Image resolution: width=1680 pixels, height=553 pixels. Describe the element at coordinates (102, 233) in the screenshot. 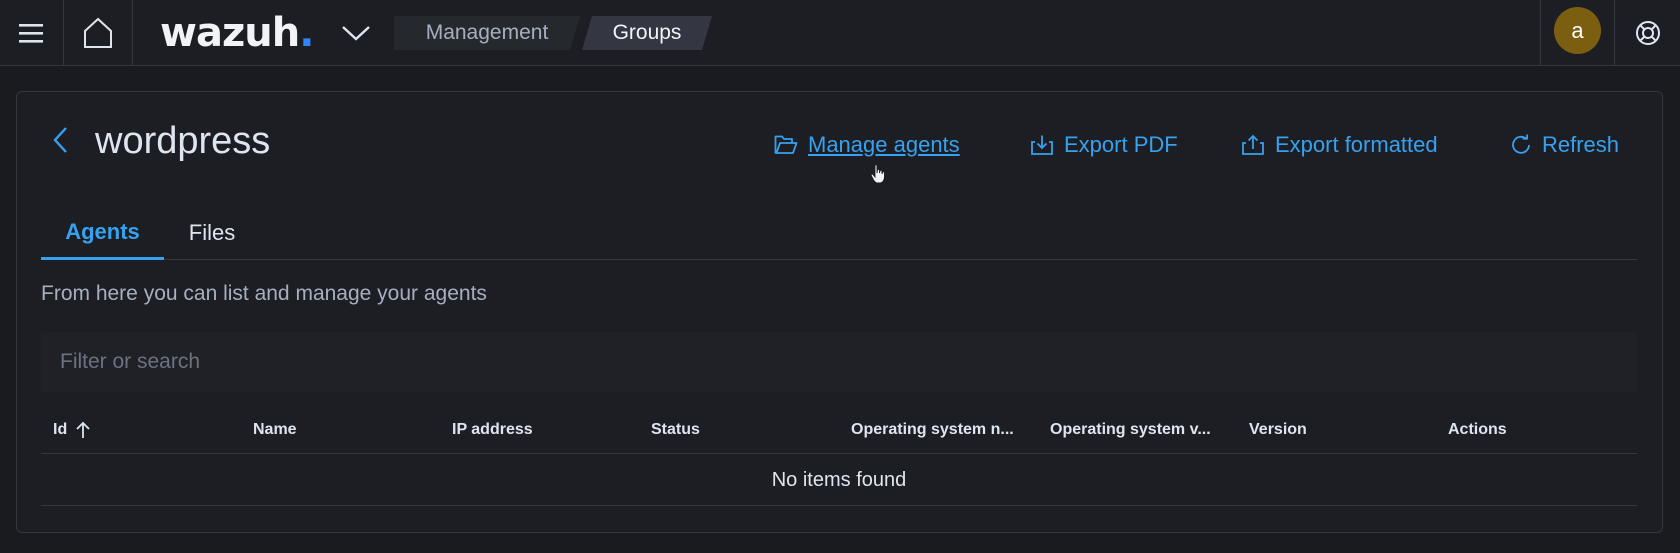

I see `tab-agents: Agents` at that location.